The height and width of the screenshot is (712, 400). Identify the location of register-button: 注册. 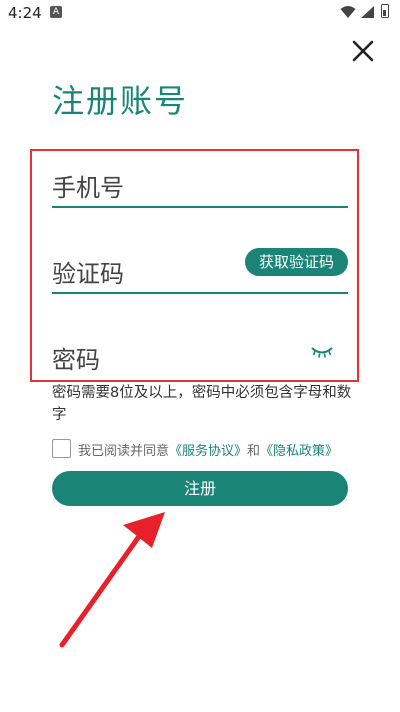
(200, 488).